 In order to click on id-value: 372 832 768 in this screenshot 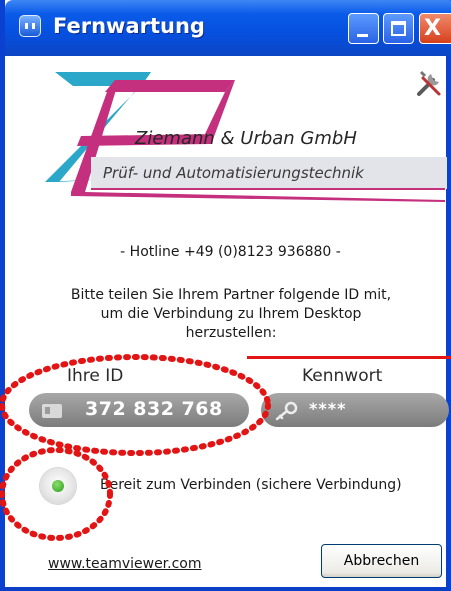, I will do `click(154, 409)`.